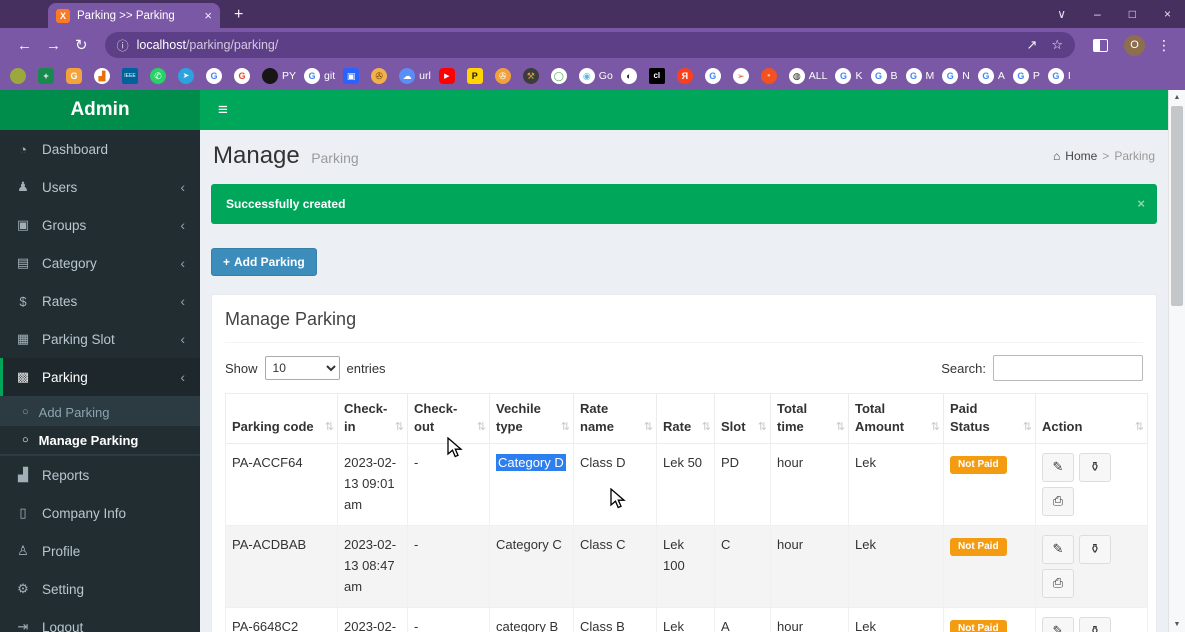  What do you see at coordinates (1100, 45) in the screenshot?
I see `side-panel-icon` at bounding box center [1100, 45].